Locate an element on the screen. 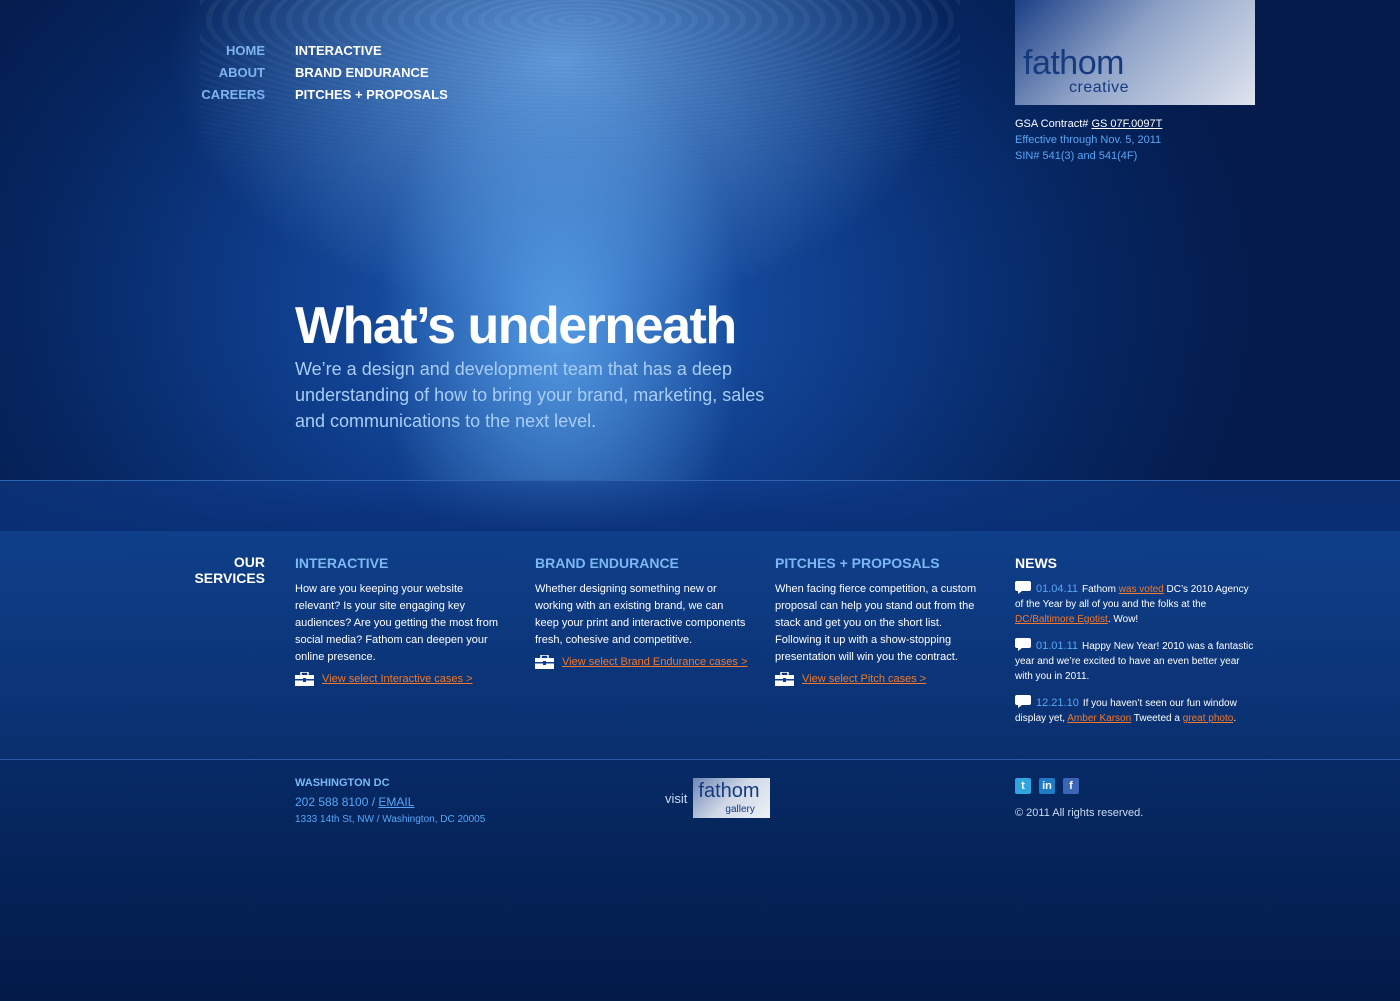  twitter-icon: t is located at coordinates (1023, 786).